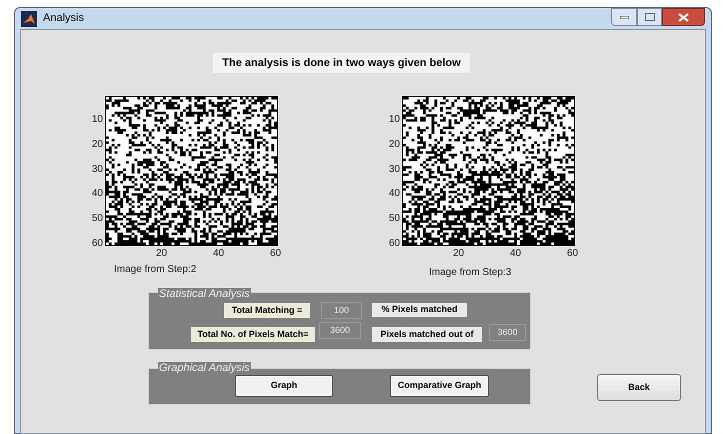  I want to click on total-pixels-label: Total No. of Pixels Match=, so click(253, 334).